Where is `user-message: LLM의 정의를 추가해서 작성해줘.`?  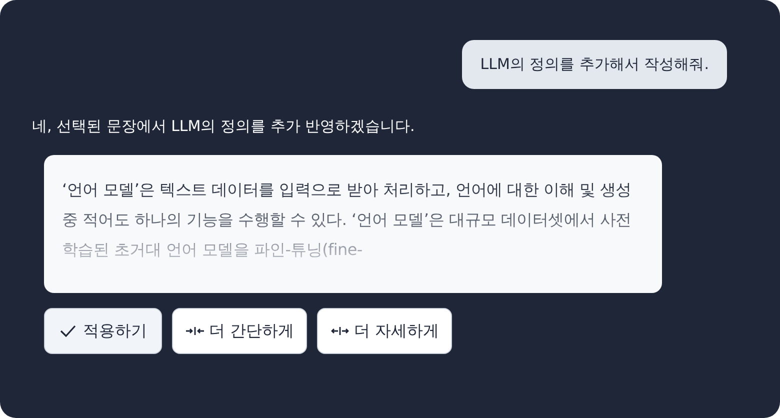 user-message: LLM의 정의를 추가해서 작성해줘. is located at coordinates (594, 64).